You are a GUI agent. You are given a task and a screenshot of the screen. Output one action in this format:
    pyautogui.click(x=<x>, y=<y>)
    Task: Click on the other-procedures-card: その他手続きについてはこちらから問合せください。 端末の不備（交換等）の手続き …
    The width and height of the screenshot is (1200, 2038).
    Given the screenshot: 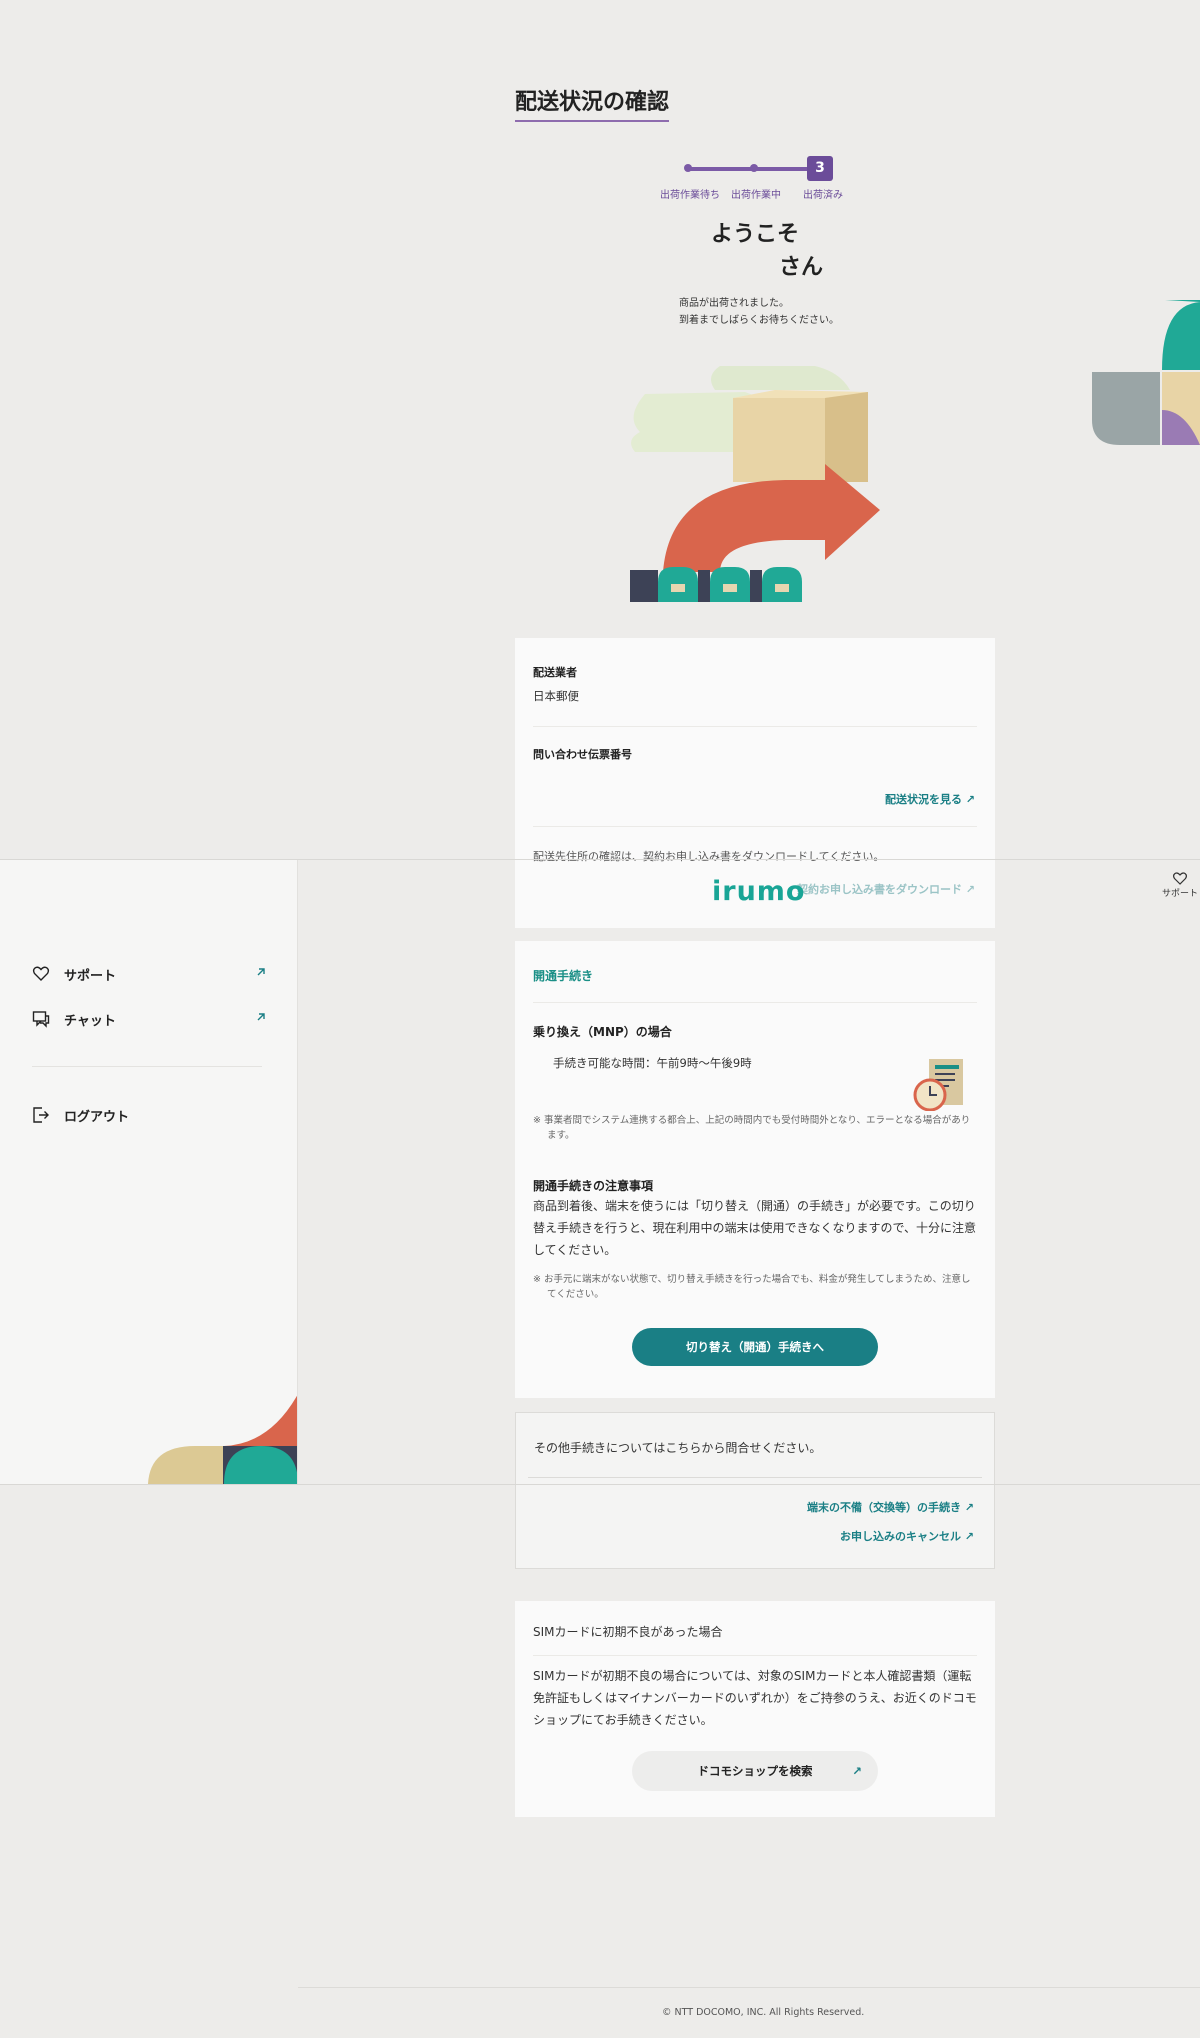 What is the action you would take?
    pyautogui.click(x=755, y=1490)
    